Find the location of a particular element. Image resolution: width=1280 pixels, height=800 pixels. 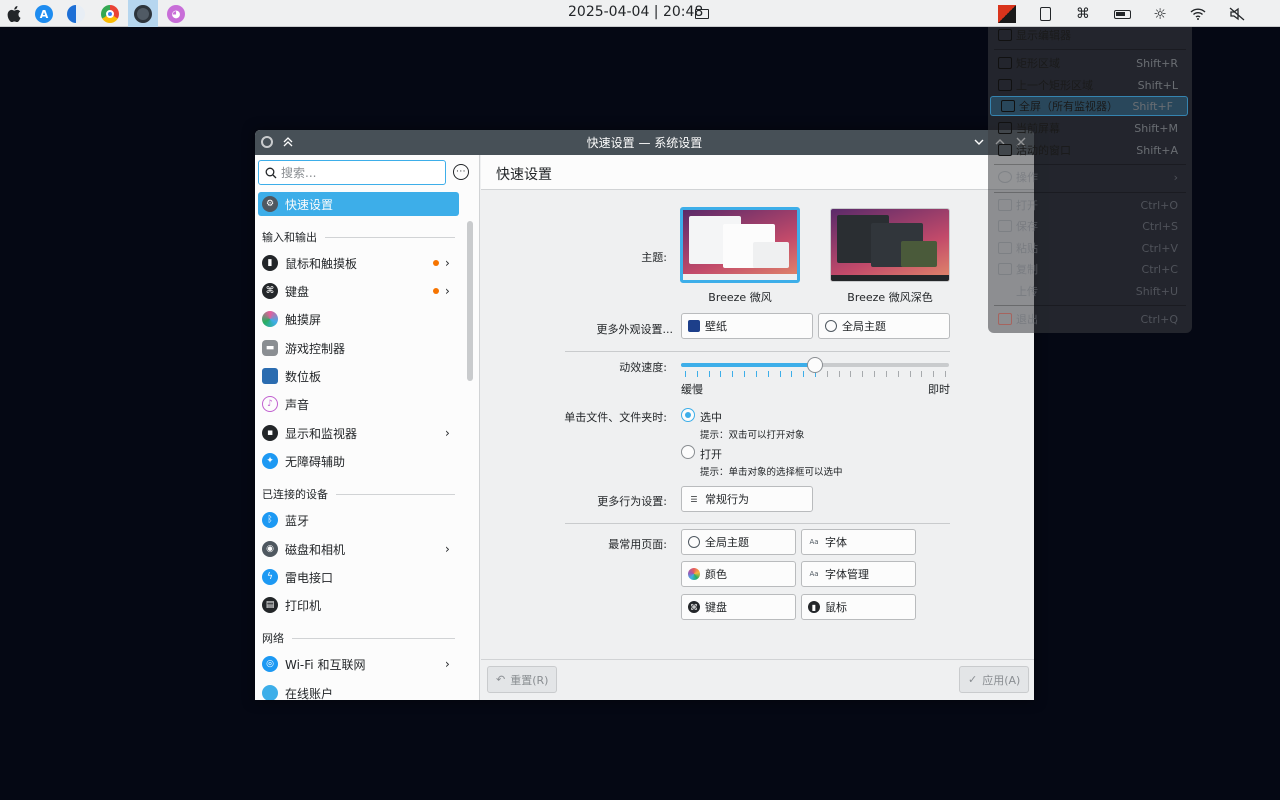

chrome-icon is located at coordinates (110, 14).